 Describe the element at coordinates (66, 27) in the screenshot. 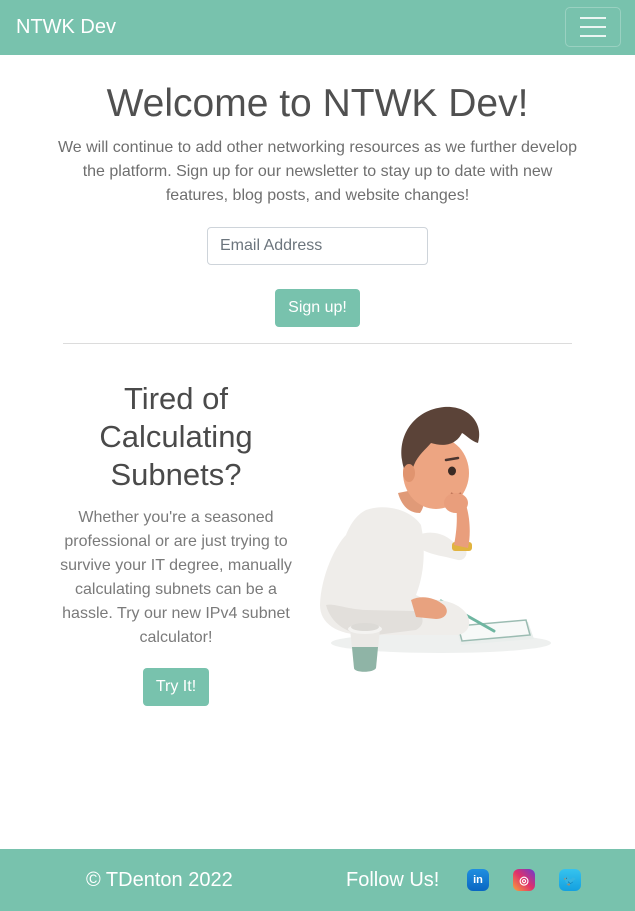

I see `brand-link: NTWK Dev` at that location.